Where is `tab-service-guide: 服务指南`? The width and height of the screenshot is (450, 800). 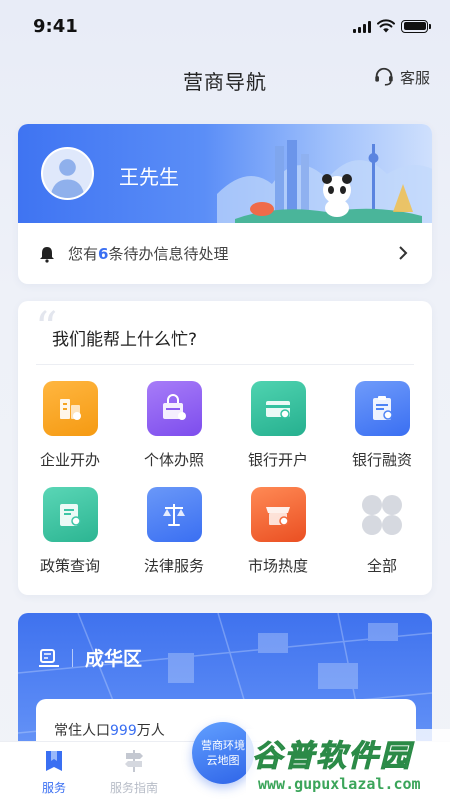
tab-service-guide: 服务指南 is located at coordinates (134, 772).